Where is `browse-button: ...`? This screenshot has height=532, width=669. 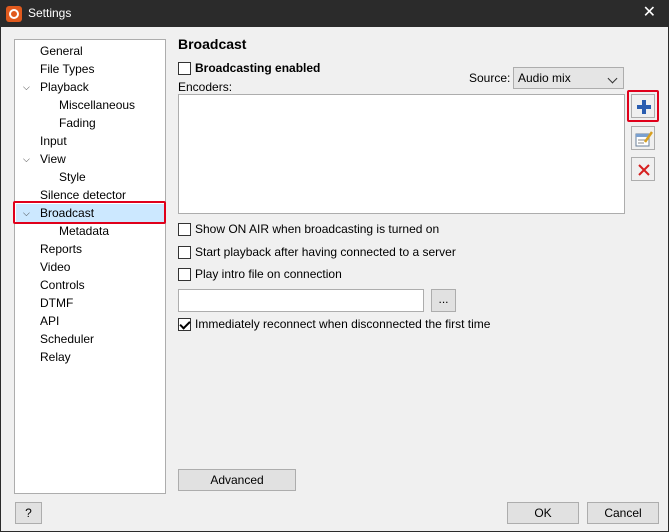 browse-button: ... is located at coordinates (443, 300).